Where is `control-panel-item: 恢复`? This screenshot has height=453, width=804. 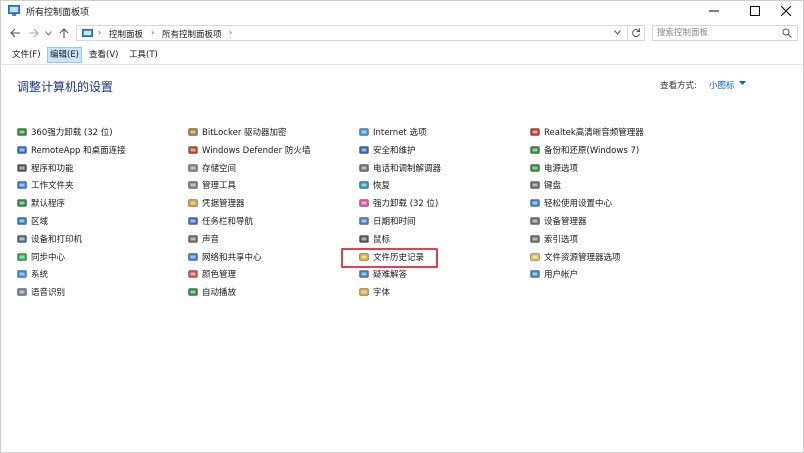
control-panel-item: 恢复 is located at coordinates (374, 185).